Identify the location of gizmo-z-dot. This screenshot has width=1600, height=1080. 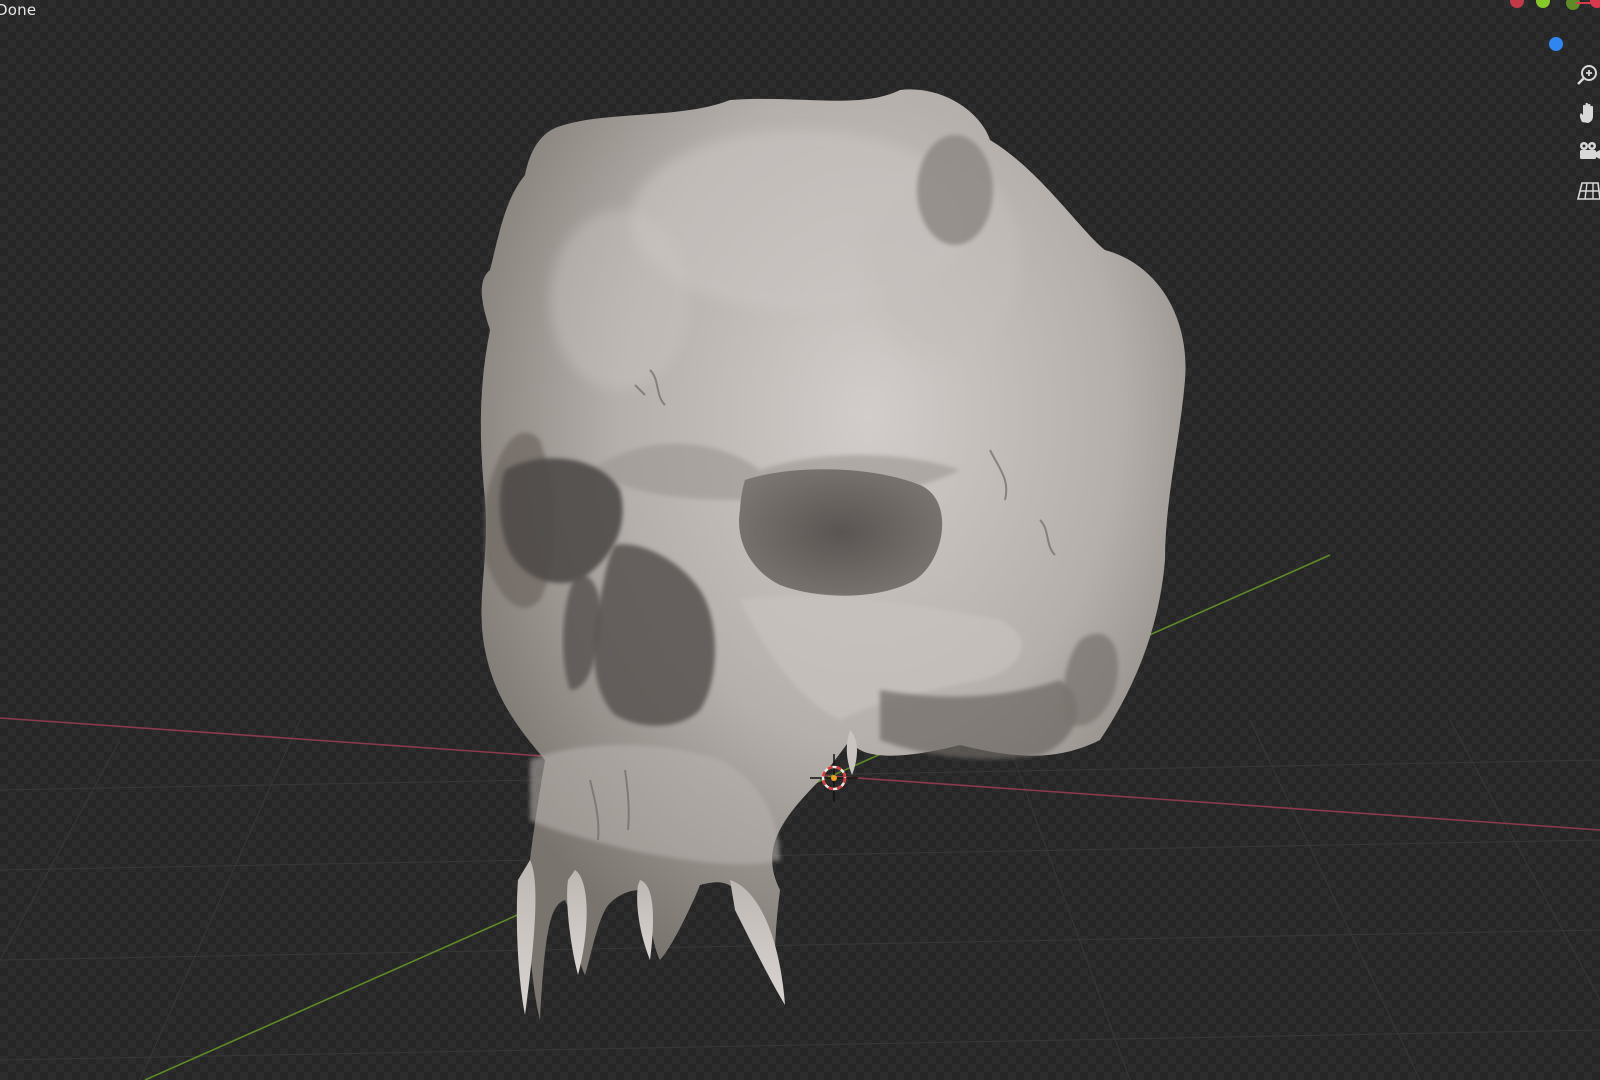
(1556, 44).